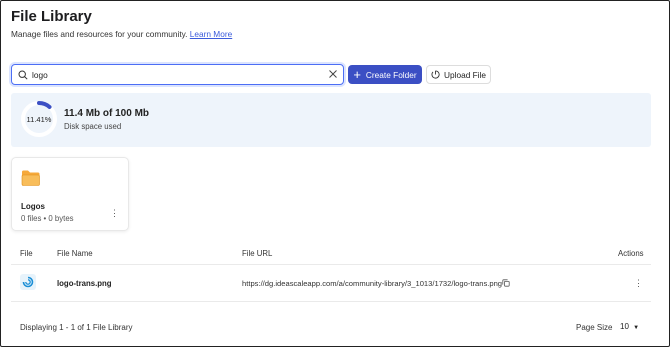  I want to click on folder-card: Logos 0 files • 0 bytes ⋮, so click(70, 194).